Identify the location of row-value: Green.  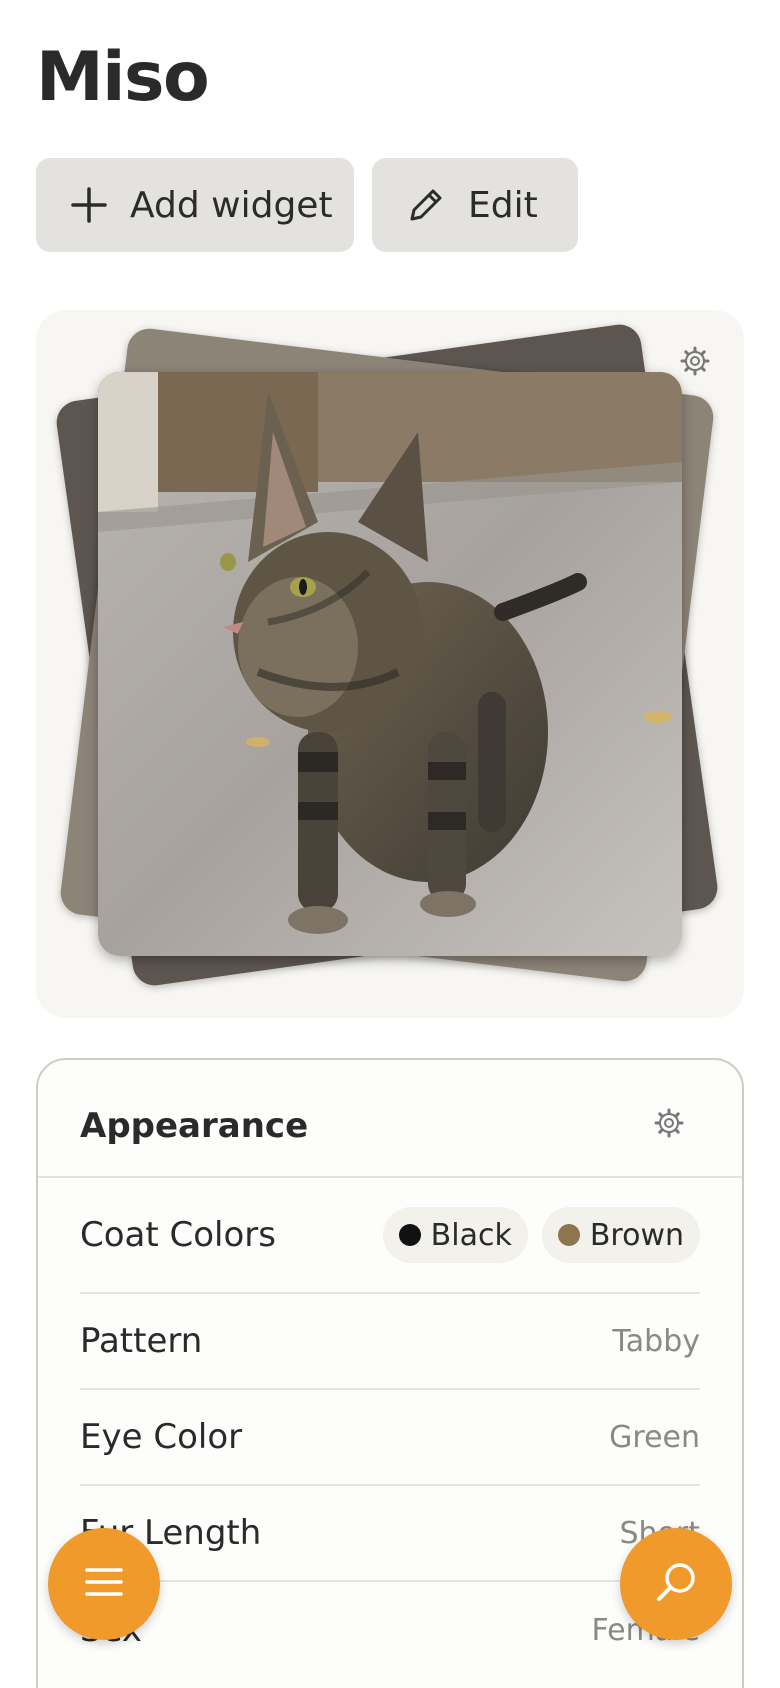
(654, 1437).